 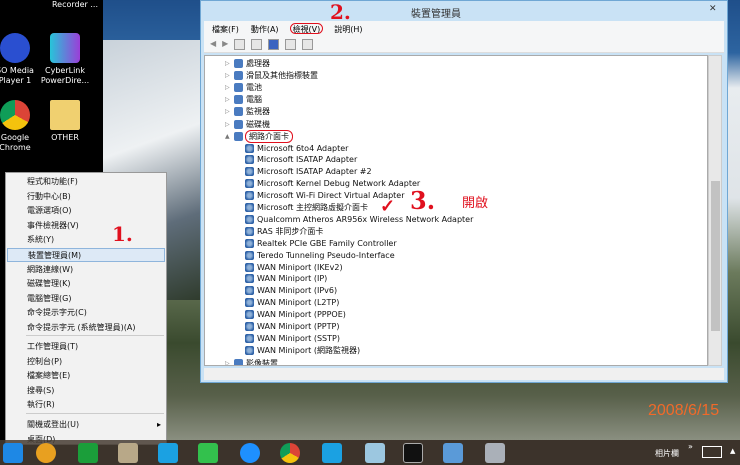 I want to click on menu-separator, so click(x=95, y=413).